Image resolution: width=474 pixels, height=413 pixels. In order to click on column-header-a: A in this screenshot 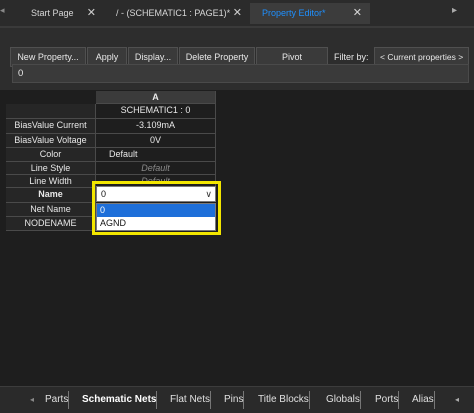, I will do `click(156, 97)`.